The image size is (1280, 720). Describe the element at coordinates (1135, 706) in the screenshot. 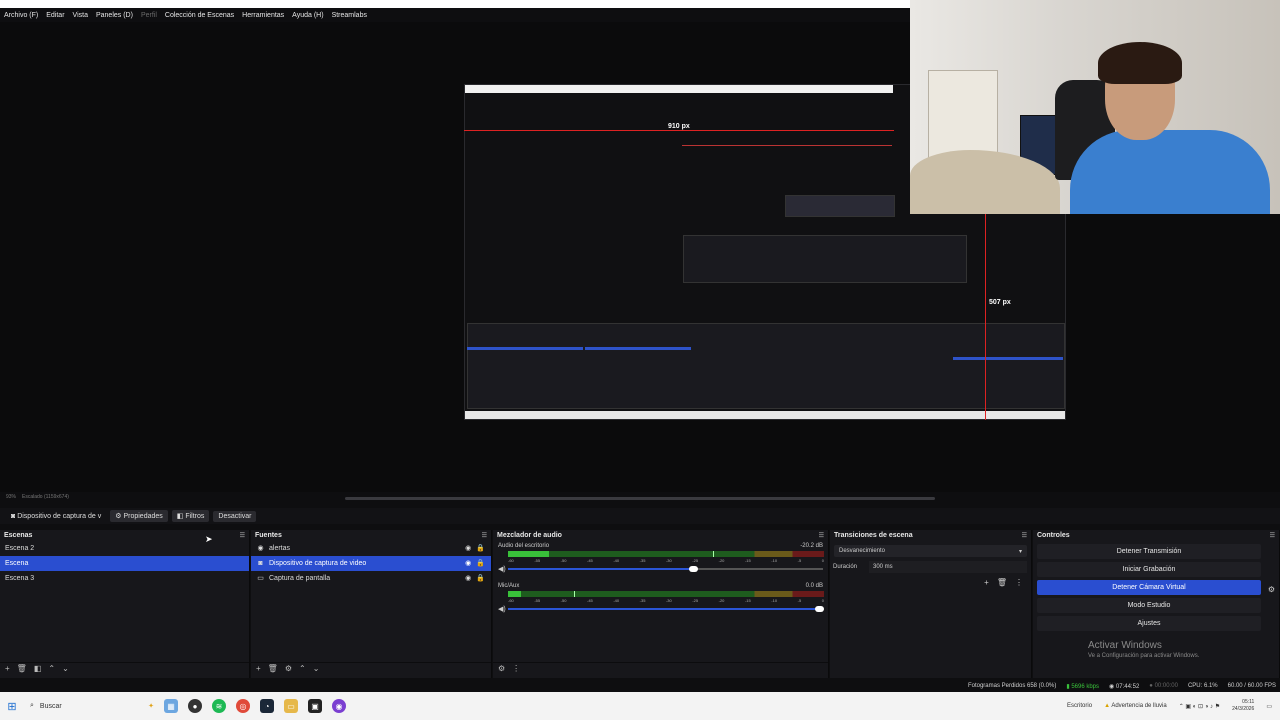

I see `weather-widget: ▲ Advertencia de lluvia` at that location.